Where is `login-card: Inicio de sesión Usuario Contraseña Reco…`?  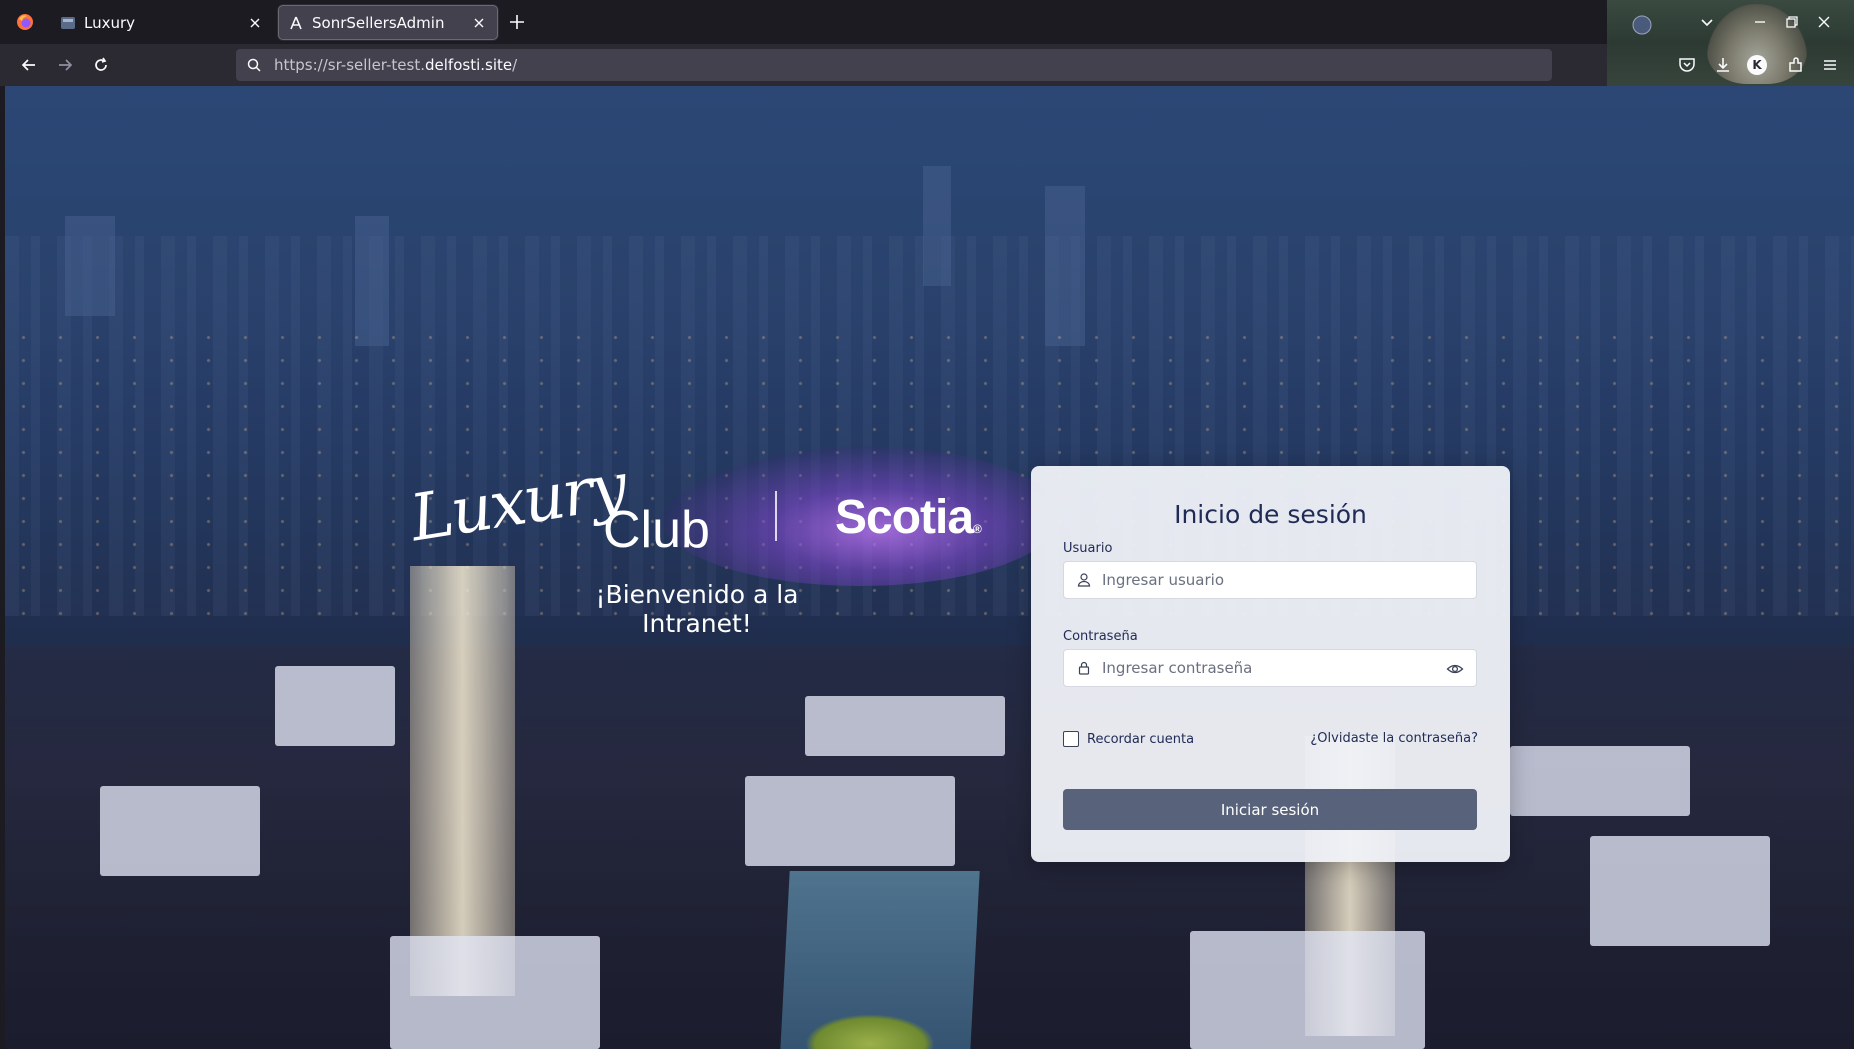
login-card: Inicio de sesión Usuario Contraseña Reco… is located at coordinates (1270, 664).